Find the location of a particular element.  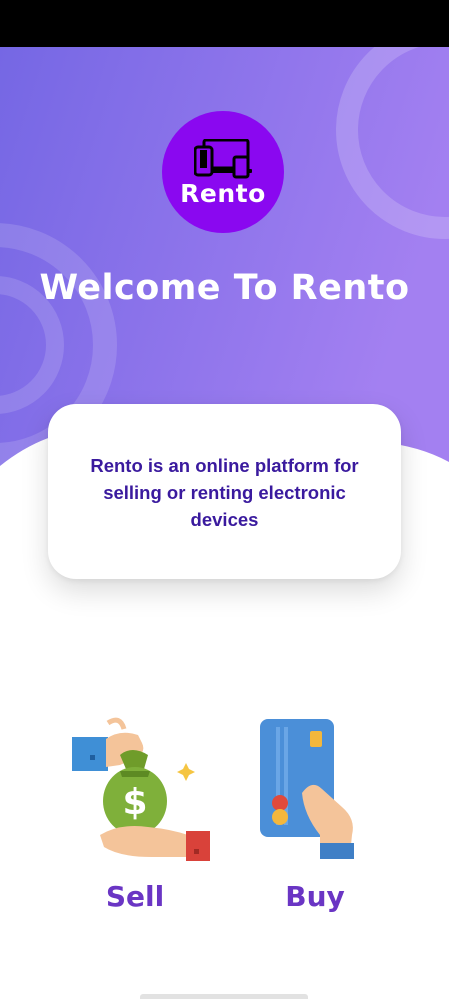

logo-text: Rento is located at coordinates (223, 193).